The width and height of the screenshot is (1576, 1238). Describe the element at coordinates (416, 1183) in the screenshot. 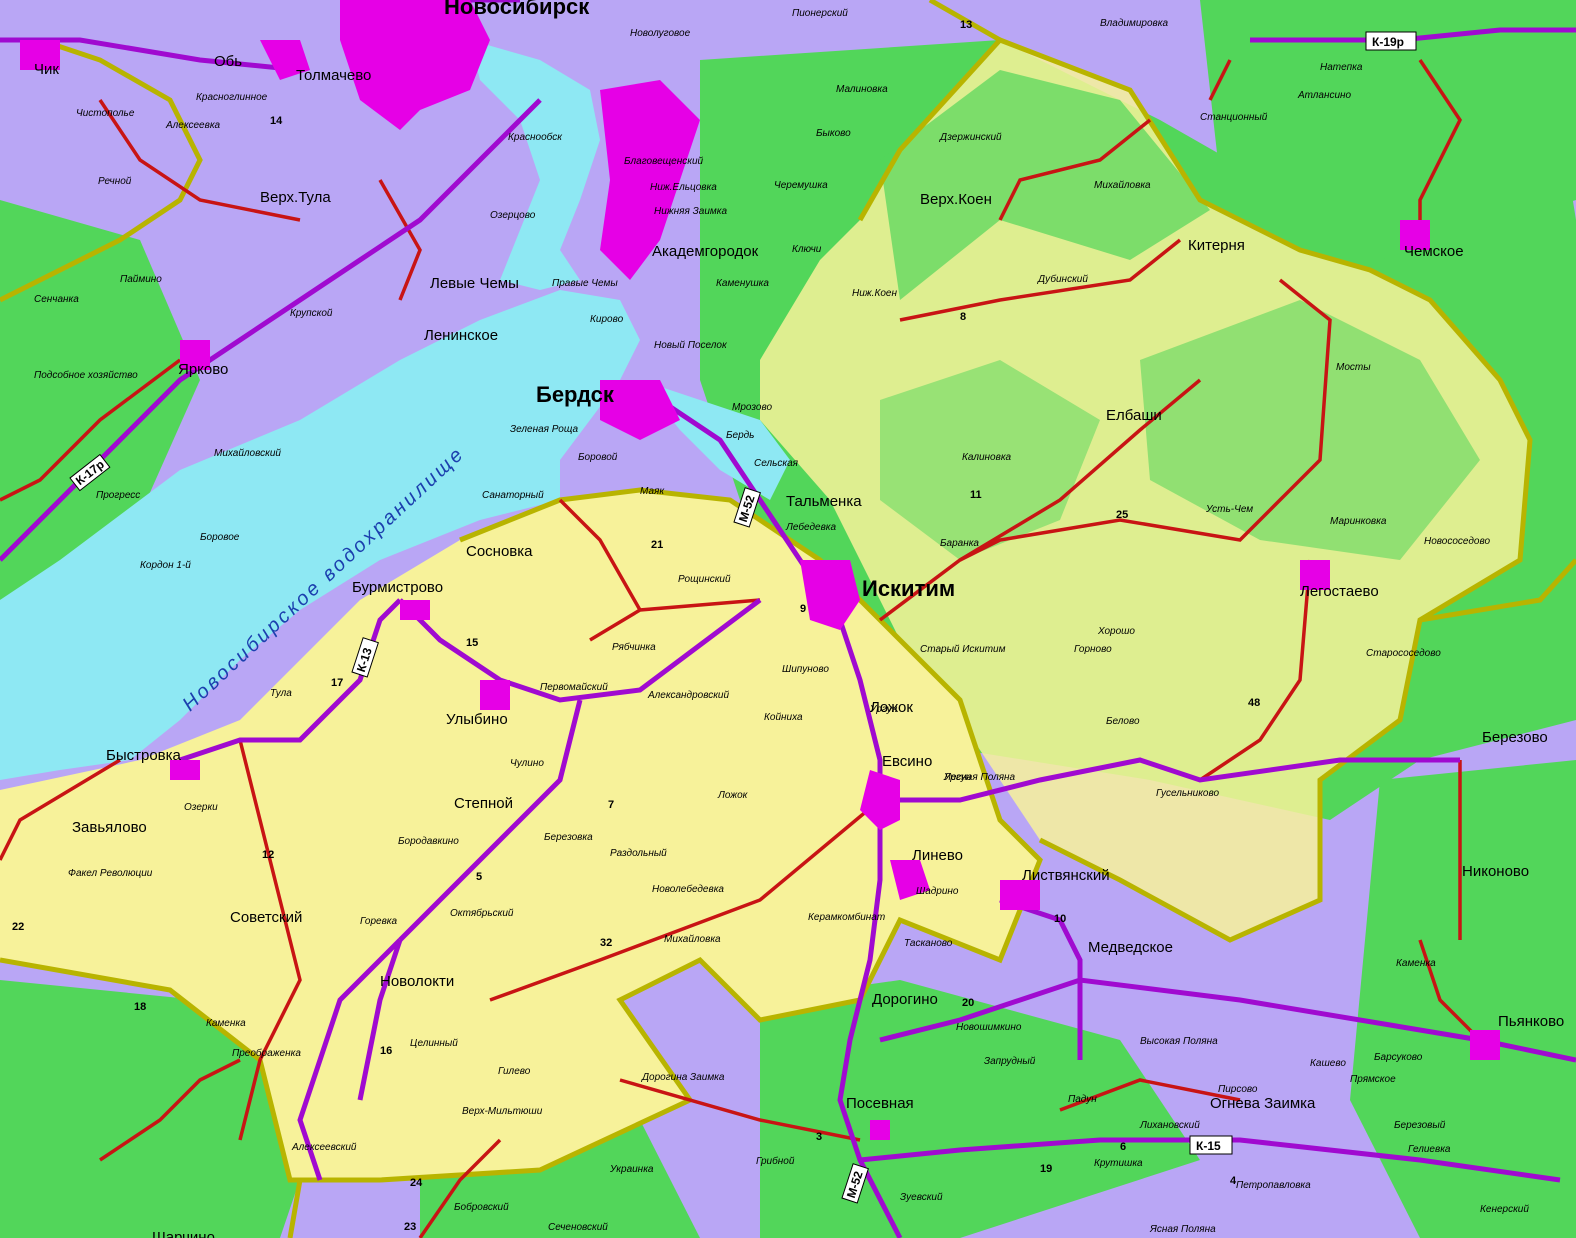

I see `svg-text: 24` at that location.